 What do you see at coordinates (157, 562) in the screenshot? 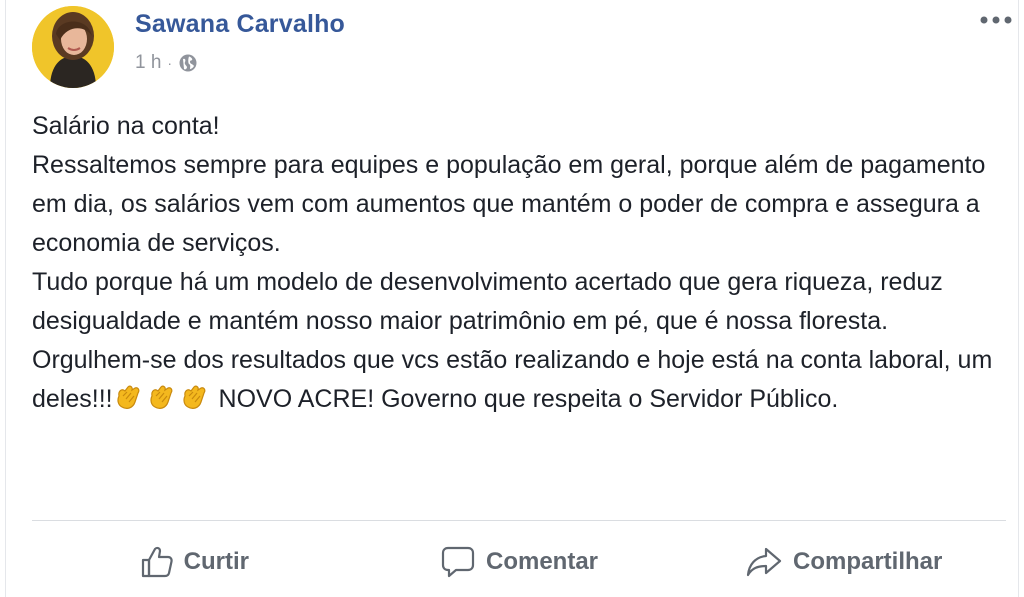
I see `thumbs-up-icon` at bounding box center [157, 562].